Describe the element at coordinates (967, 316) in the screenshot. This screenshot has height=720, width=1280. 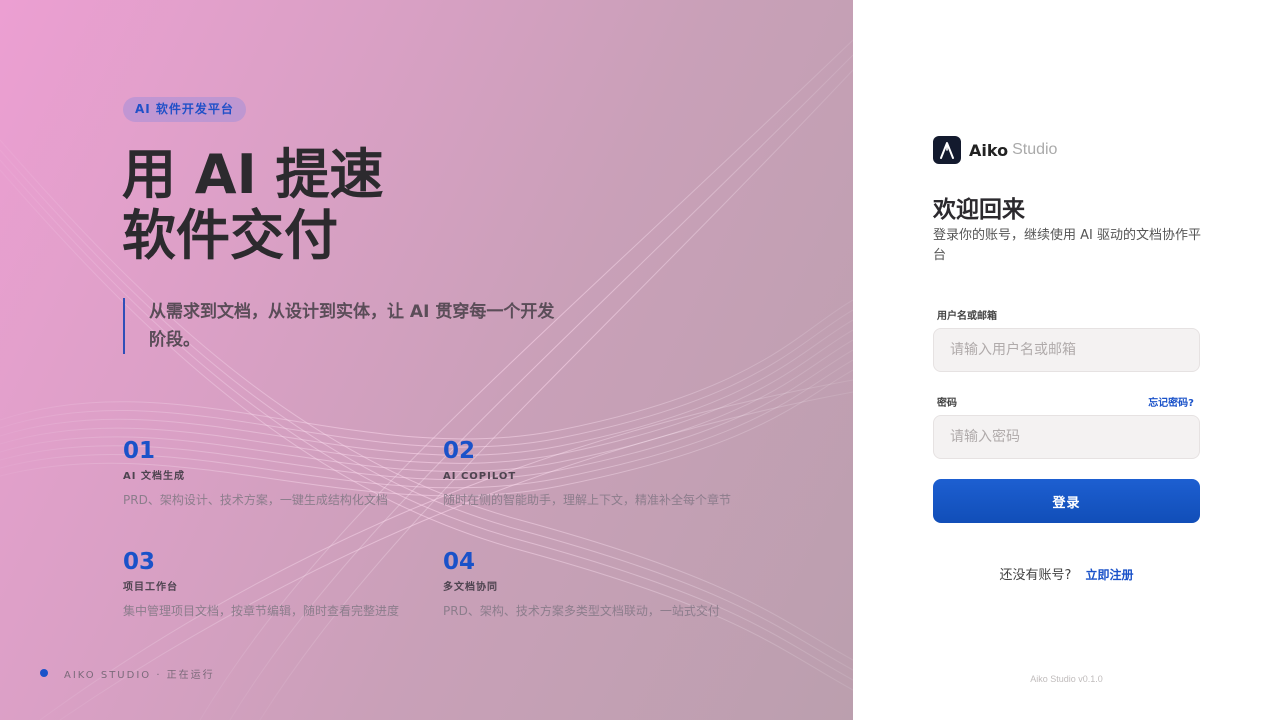
I see `username-label: 用户名或邮箱` at that location.